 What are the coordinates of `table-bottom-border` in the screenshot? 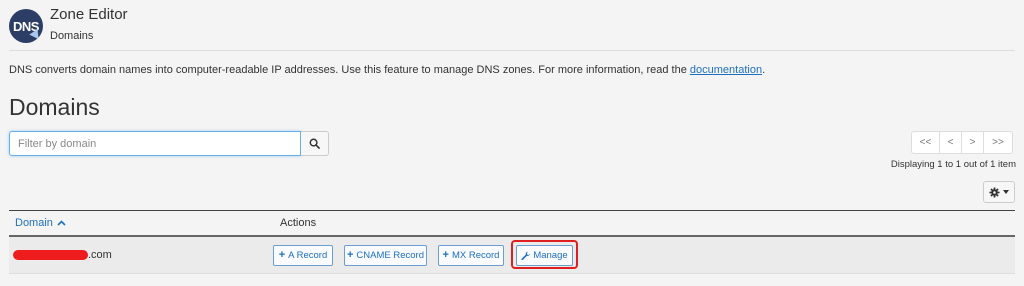 It's located at (512, 273).